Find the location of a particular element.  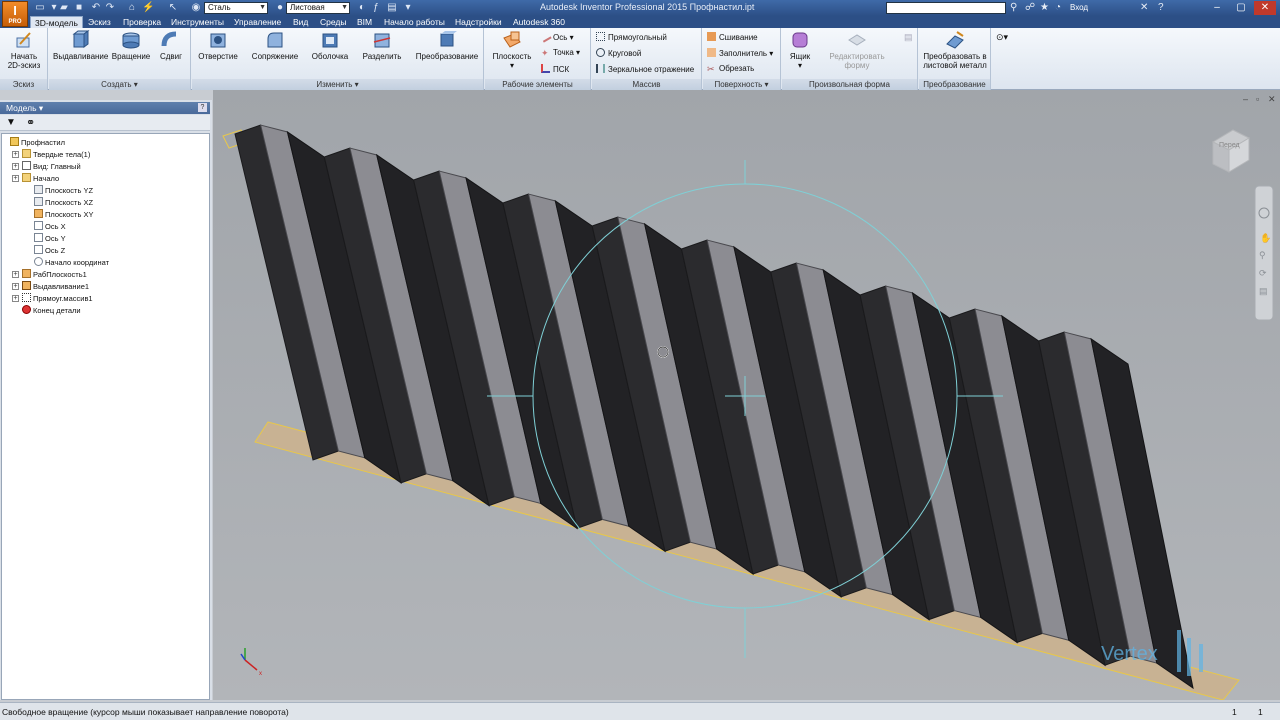

find-icon: ⚭ is located at coordinates (30, 122).